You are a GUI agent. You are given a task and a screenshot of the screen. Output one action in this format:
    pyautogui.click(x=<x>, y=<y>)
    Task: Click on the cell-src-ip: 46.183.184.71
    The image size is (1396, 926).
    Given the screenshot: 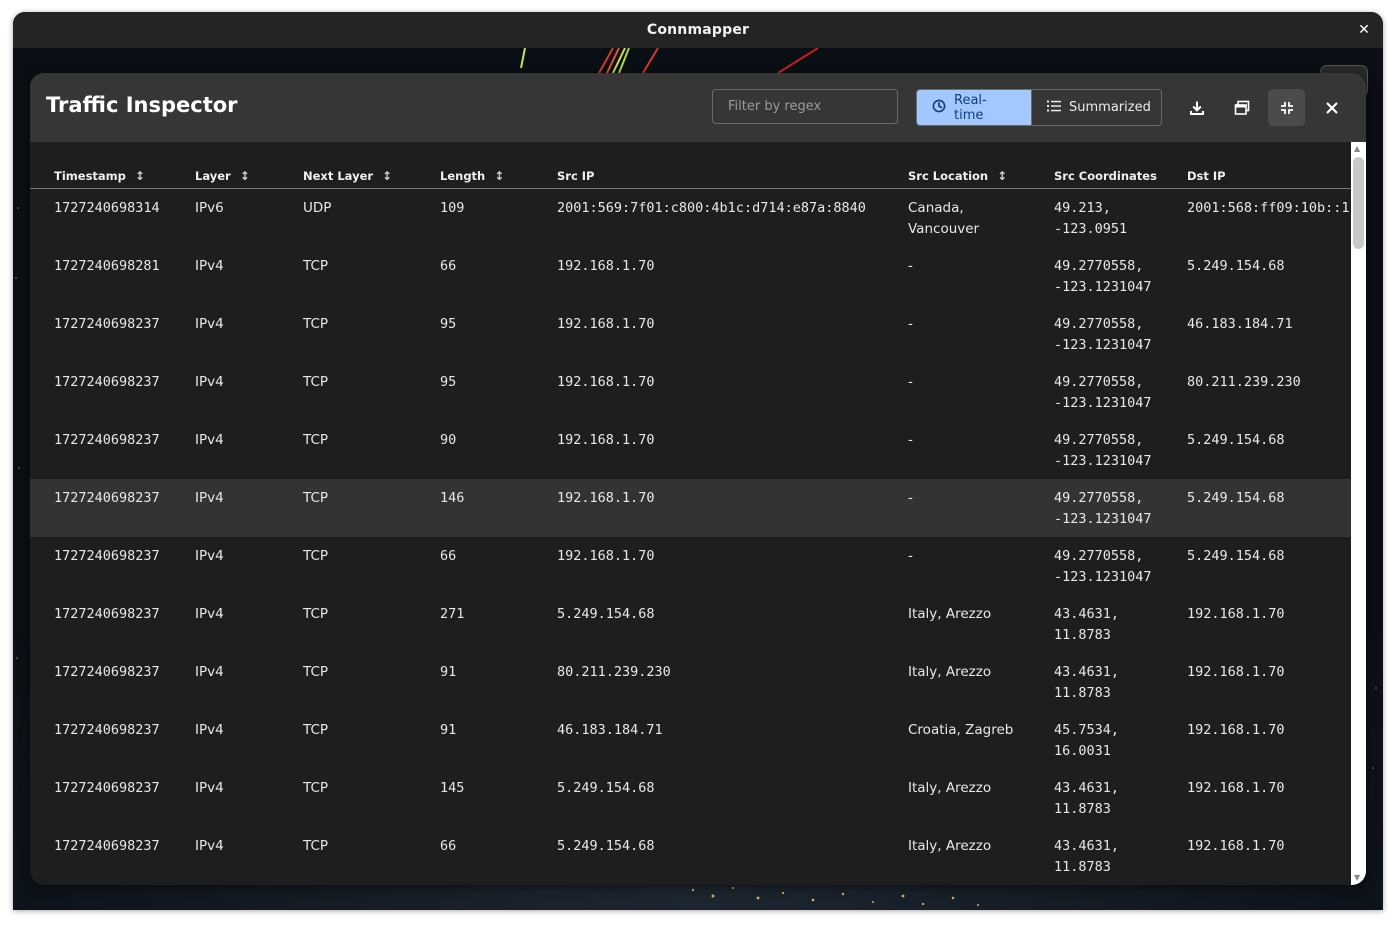 What is the action you would take?
    pyautogui.click(x=610, y=730)
    